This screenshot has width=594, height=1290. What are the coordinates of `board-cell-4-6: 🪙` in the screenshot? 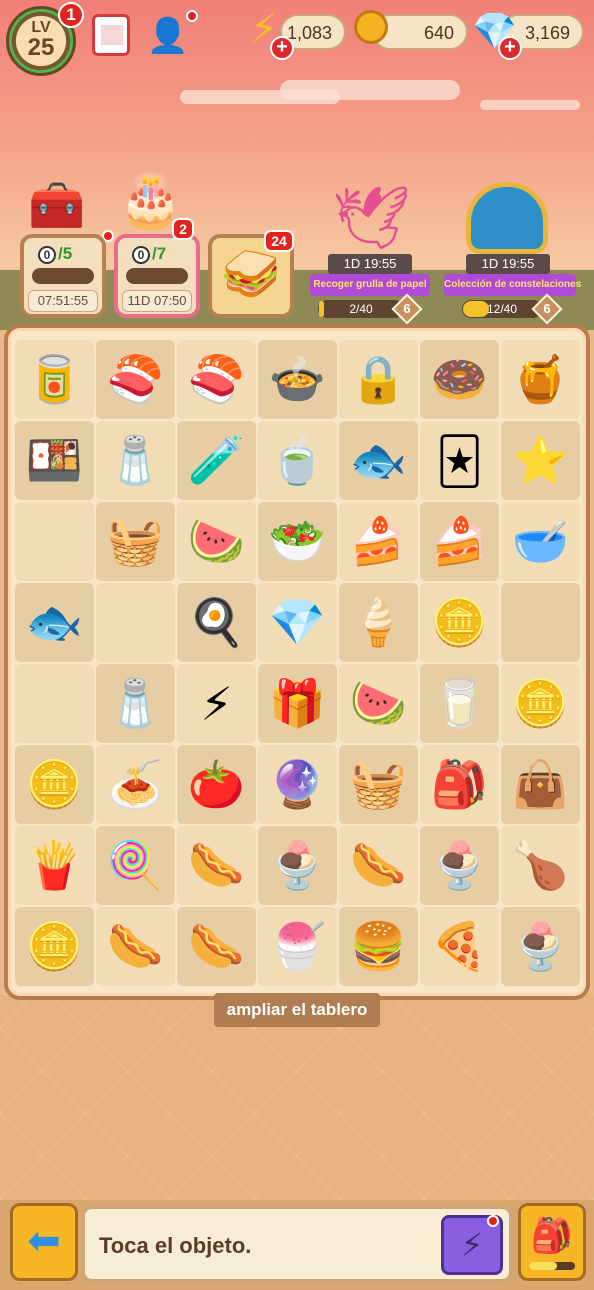 It's located at (540, 703).